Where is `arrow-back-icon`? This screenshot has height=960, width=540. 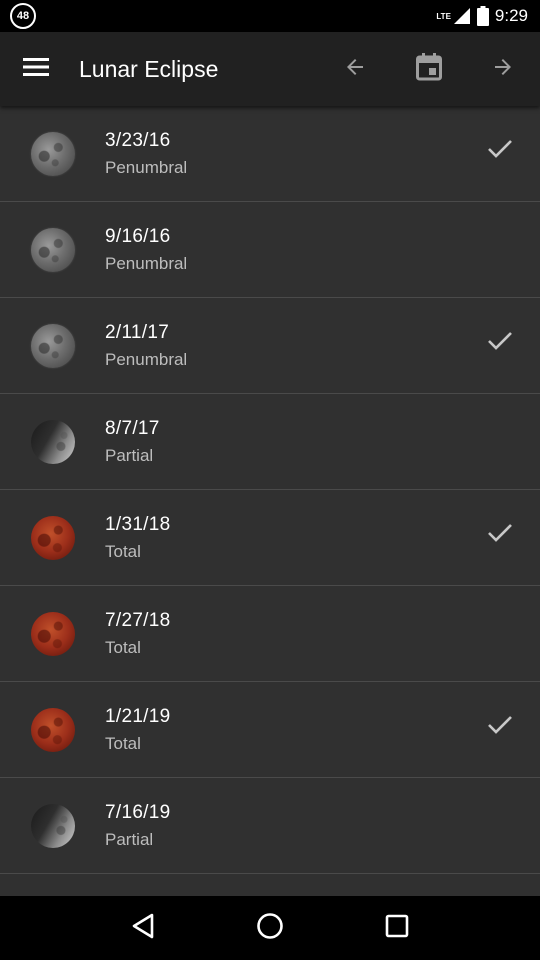
arrow-back-icon is located at coordinates (355, 69).